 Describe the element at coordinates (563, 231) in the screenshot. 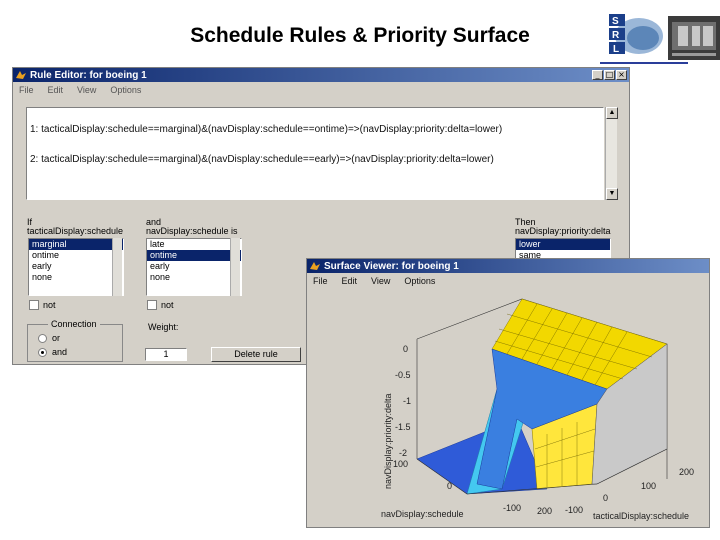

I see `then-variable-label: navDisplay:priority:delta` at that location.